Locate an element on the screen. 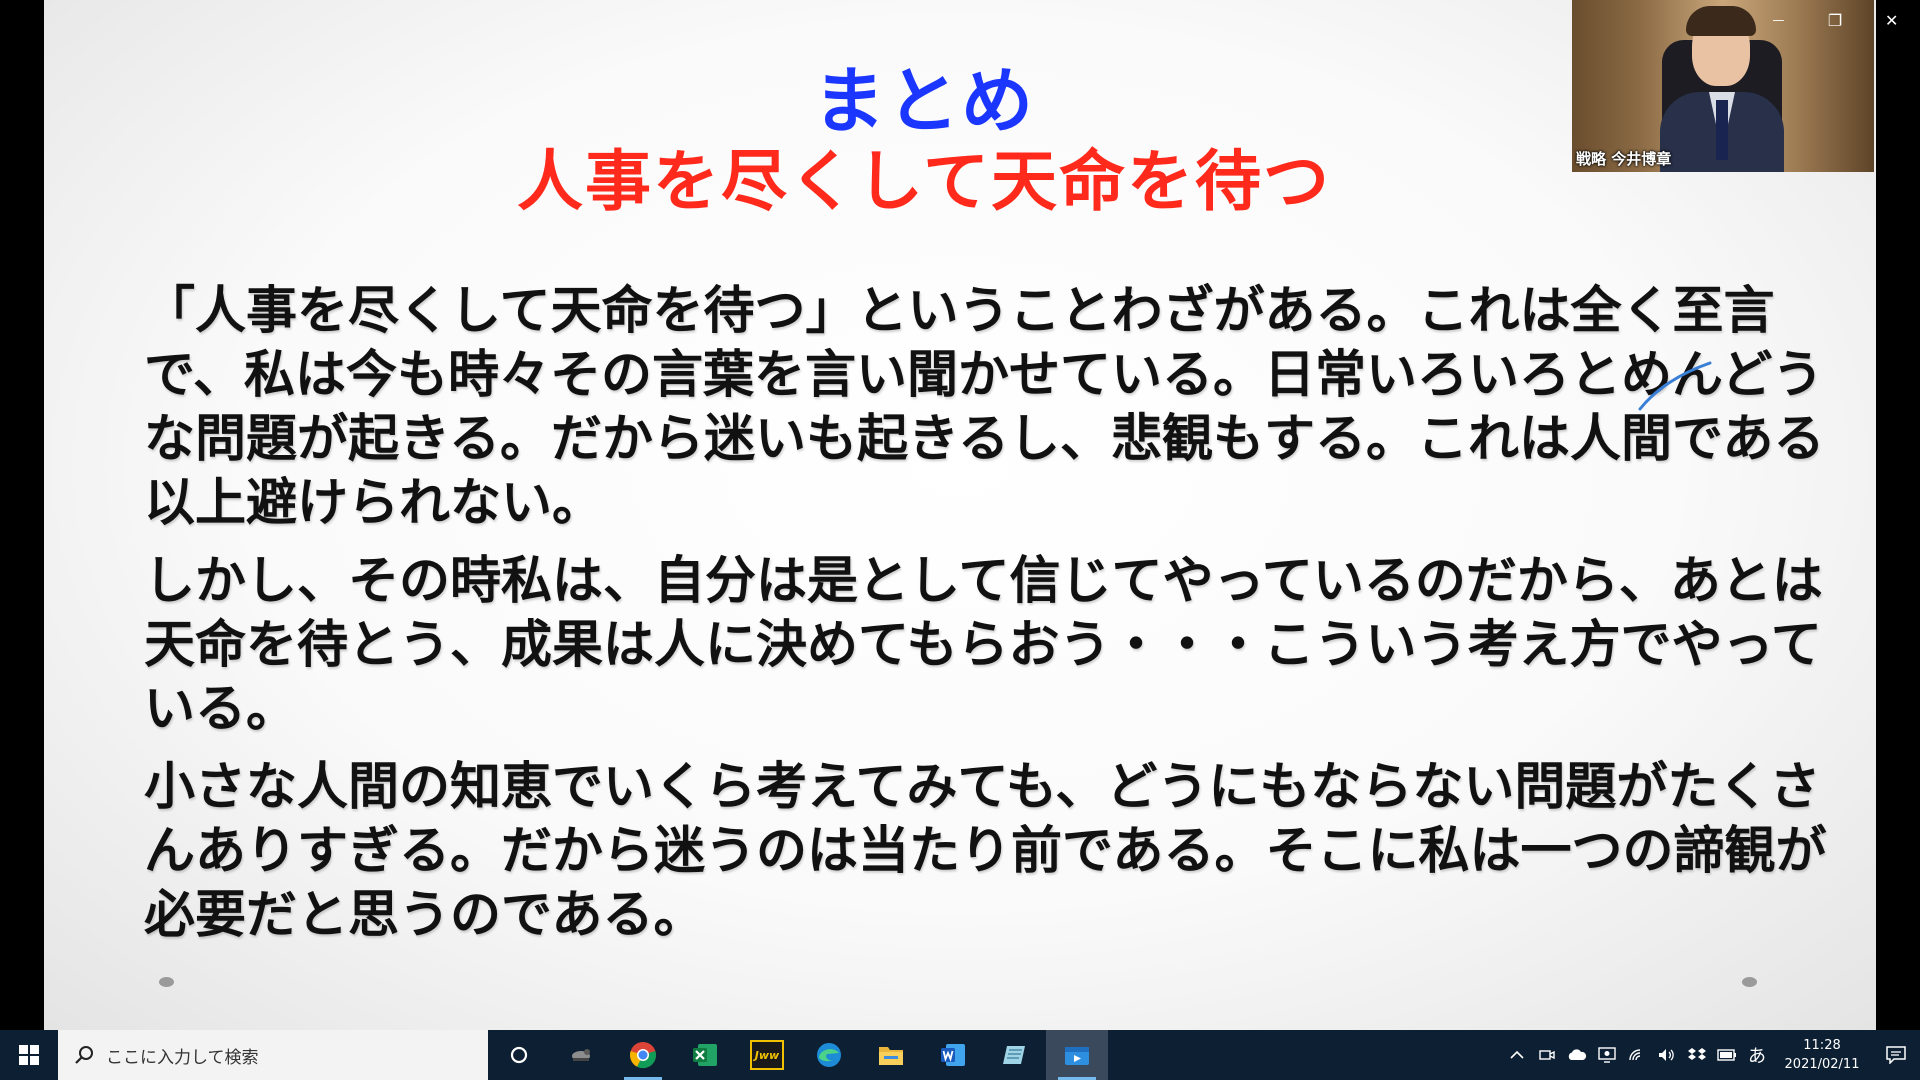 The height and width of the screenshot is (1080, 1920). speaker-icon is located at coordinates (1666, 1055).